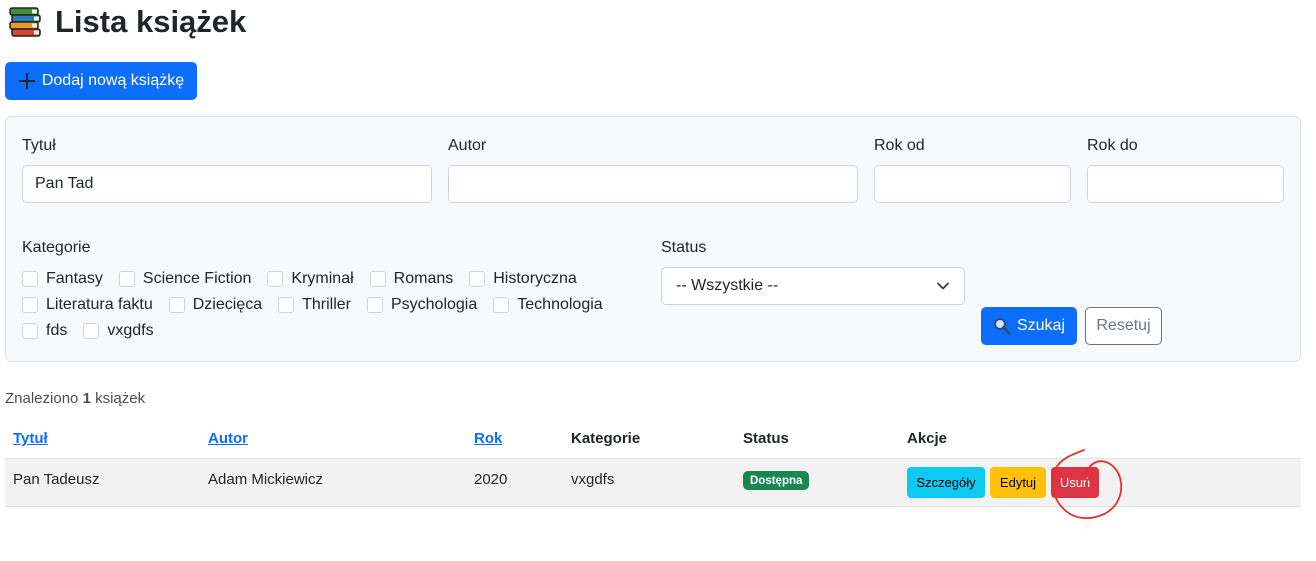  What do you see at coordinates (266, 479) in the screenshot?
I see `row-author: Adam Mickiewicz` at bounding box center [266, 479].